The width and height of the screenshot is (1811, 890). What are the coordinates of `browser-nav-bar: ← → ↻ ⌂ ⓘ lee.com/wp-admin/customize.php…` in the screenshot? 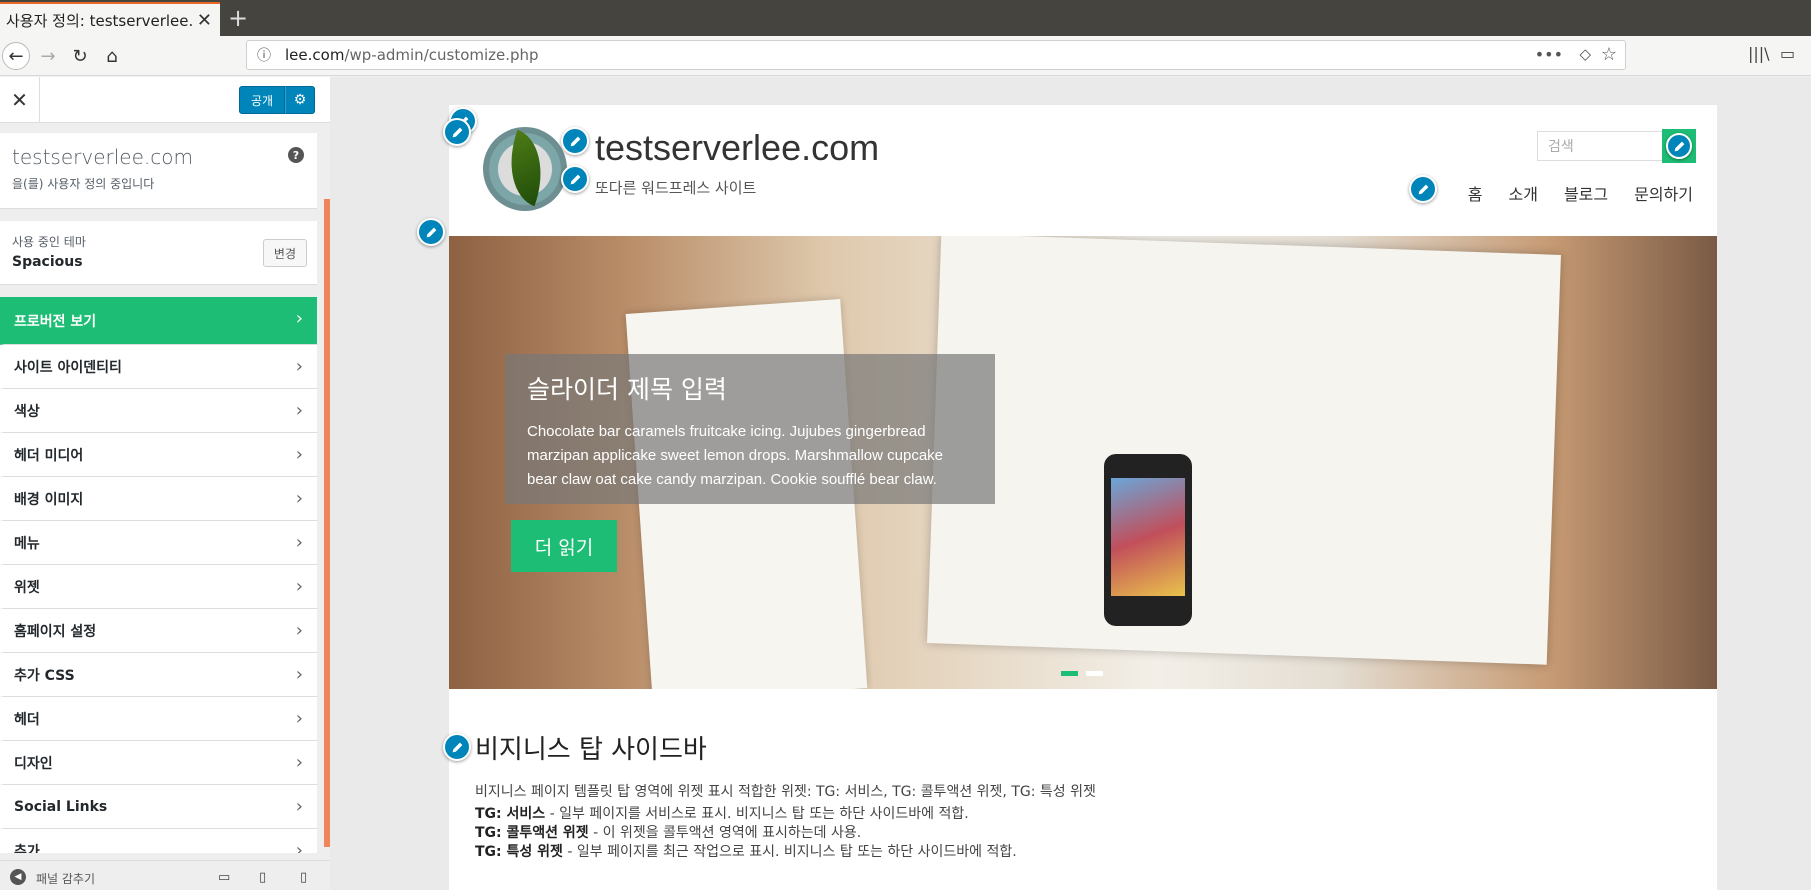 It's located at (905, 56).